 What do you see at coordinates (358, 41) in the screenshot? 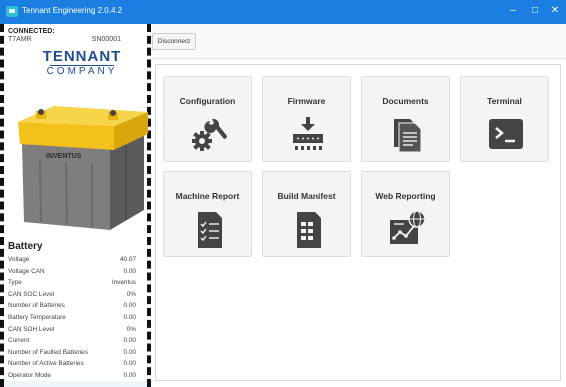
I see `toolbar` at bounding box center [358, 41].